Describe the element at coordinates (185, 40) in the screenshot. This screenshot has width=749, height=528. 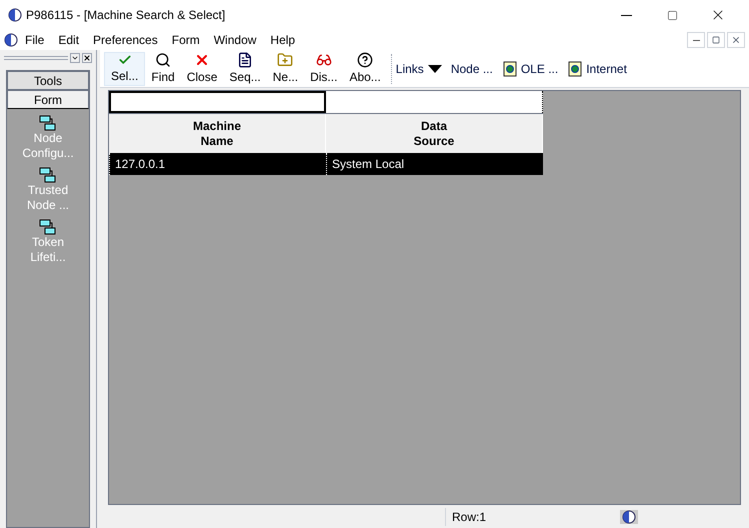
I see `menu-item: Form` at that location.